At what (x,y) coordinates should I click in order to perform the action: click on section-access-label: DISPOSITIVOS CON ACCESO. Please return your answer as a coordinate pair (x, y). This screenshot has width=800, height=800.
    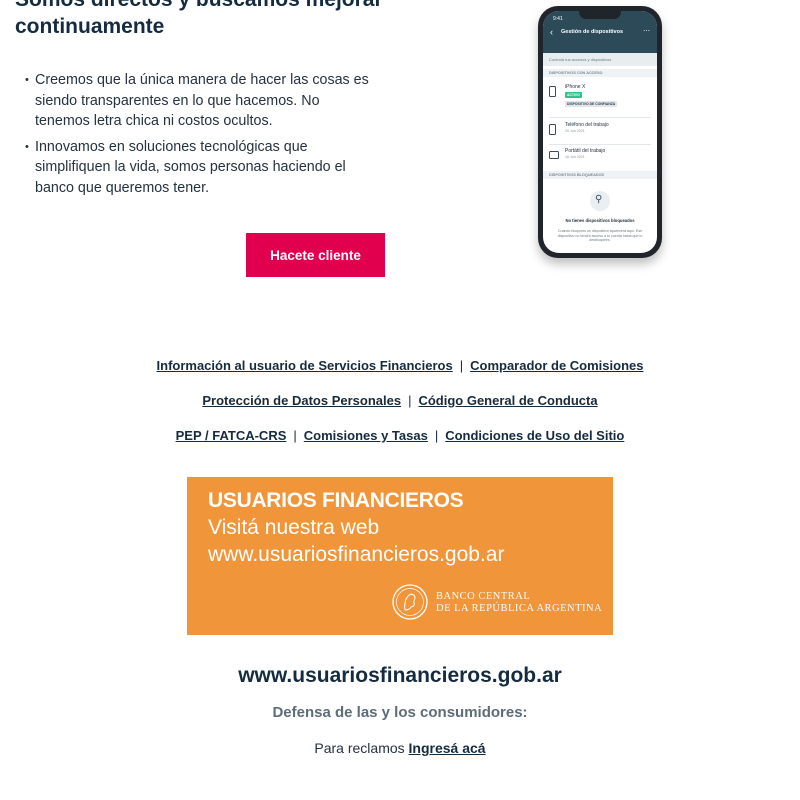
    Looking at the image, I should click on (576, 73).